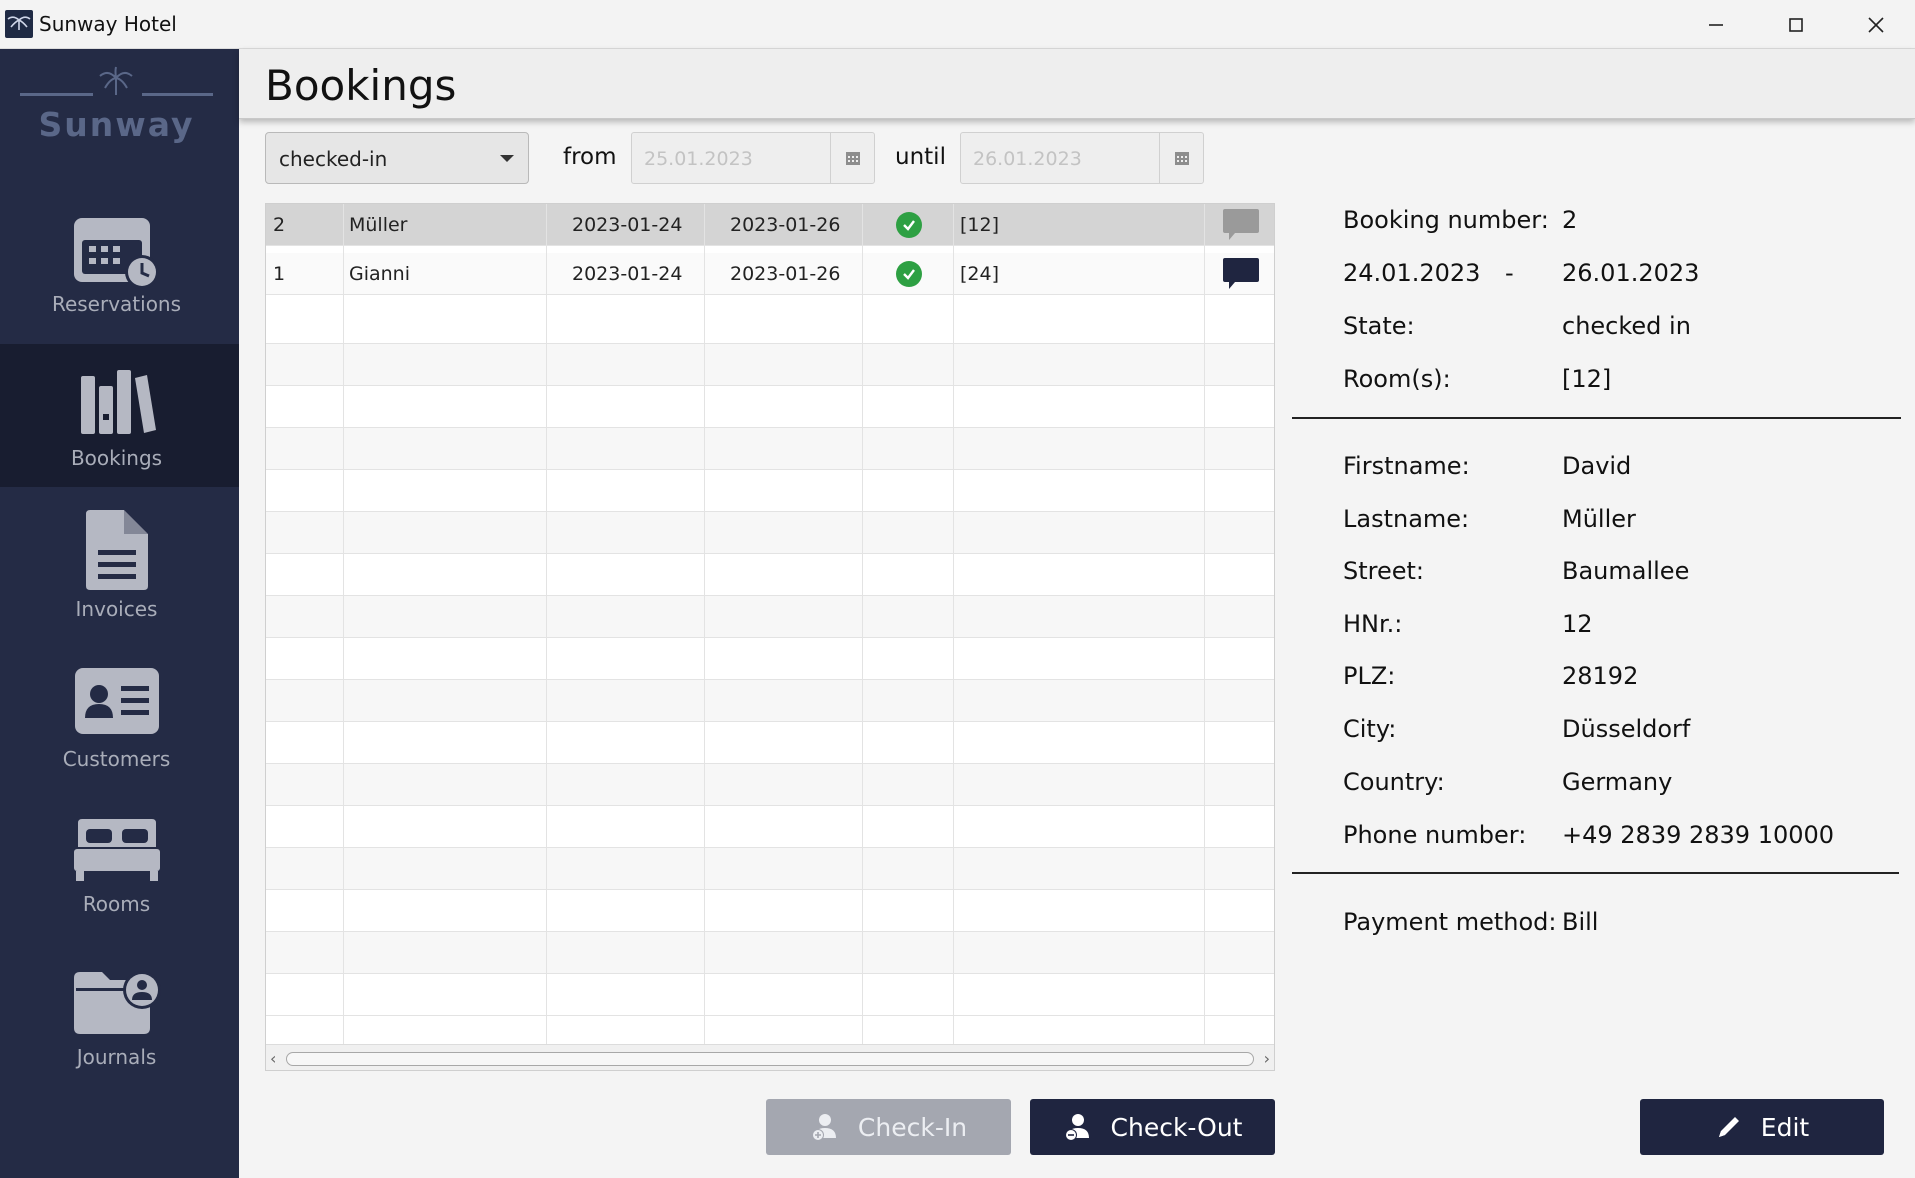 This screenshot has height=1178, width=1915. I want to click on cell-booking-id: 1, so click(279, 273).